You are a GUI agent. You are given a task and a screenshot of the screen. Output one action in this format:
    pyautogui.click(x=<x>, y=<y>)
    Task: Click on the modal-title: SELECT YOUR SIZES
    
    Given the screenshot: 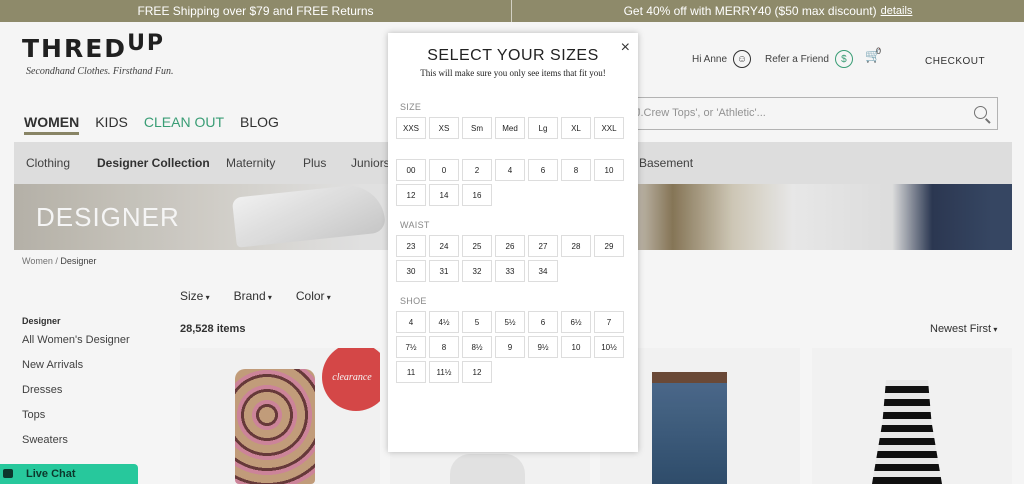 What is the action you would take?
    pyautogui.click(x=513, y=55)
    